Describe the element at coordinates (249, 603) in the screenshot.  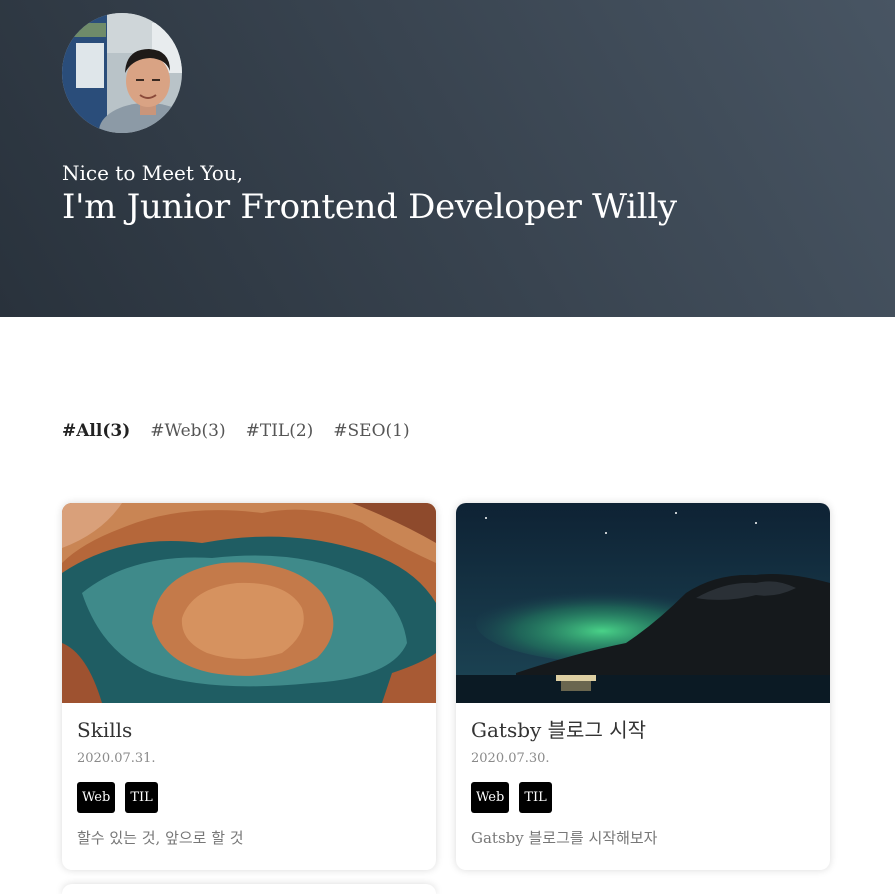
I see `post-thumbnail-canyon` at that location.